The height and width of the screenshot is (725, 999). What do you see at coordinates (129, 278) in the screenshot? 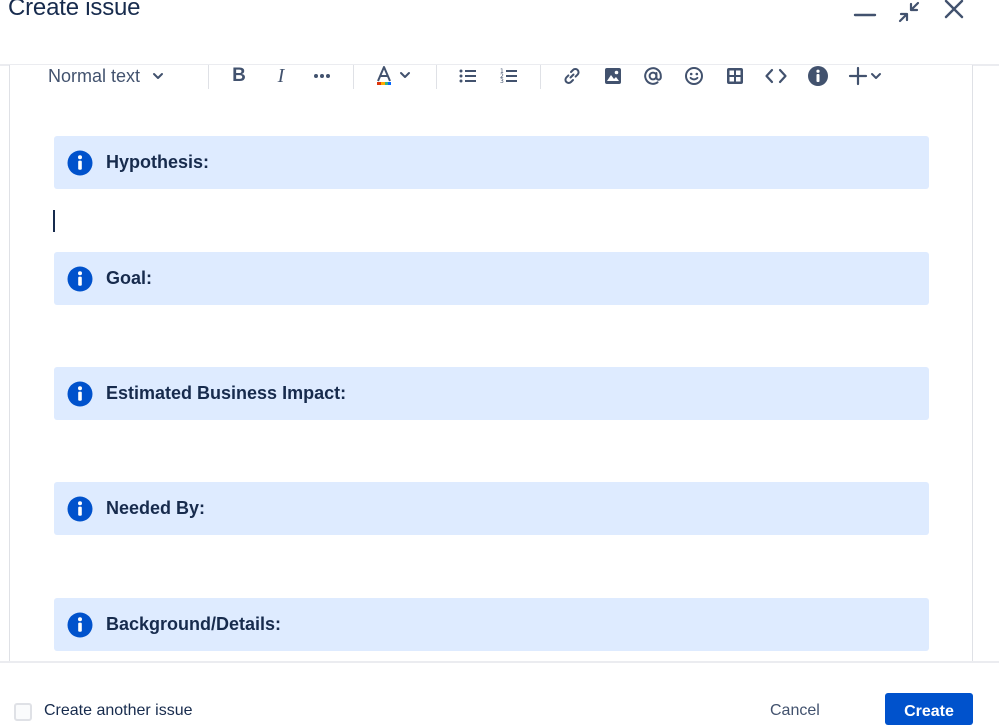
I see `panel-label: Goal:` at bounding box center [129, 278].